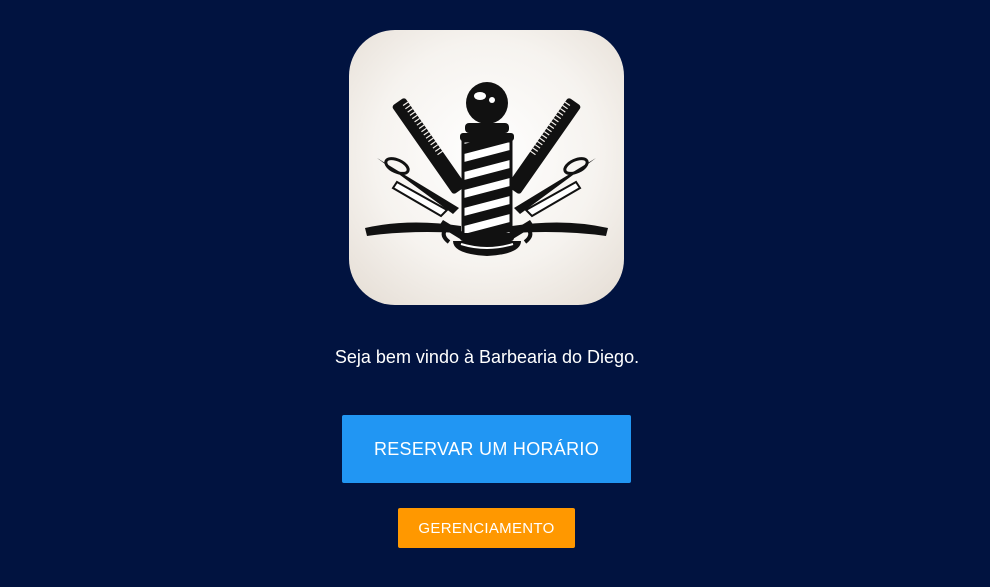 This screenshot has width=990, height=587. Describe the element at coordinates (487, 357) in the screenshot. I see `welcome-message: Seja bem vindo à Barbearia do Diego.` at that location.